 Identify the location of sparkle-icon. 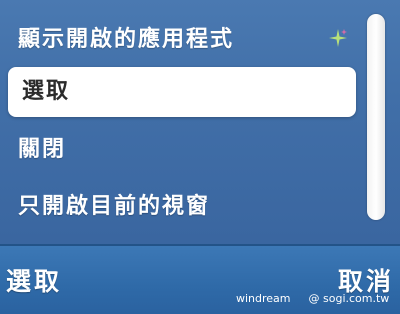
(338, 38).